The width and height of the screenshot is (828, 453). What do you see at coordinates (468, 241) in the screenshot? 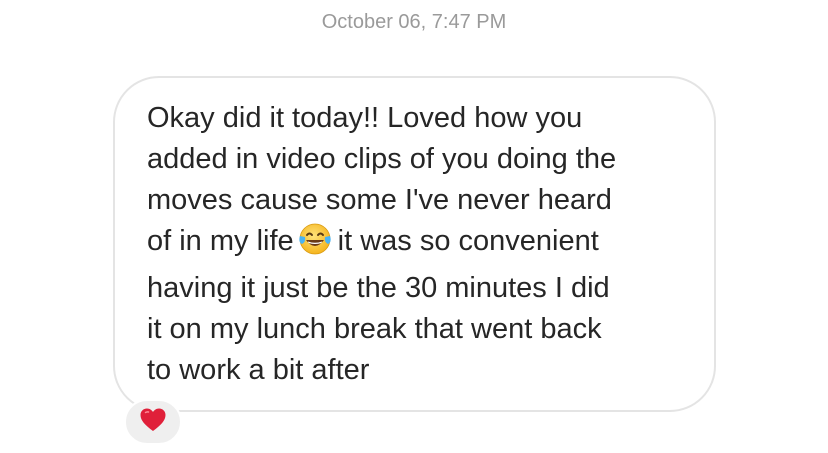
I see `message-line-segment: it was so convenient` at bounding box center [468, 241].